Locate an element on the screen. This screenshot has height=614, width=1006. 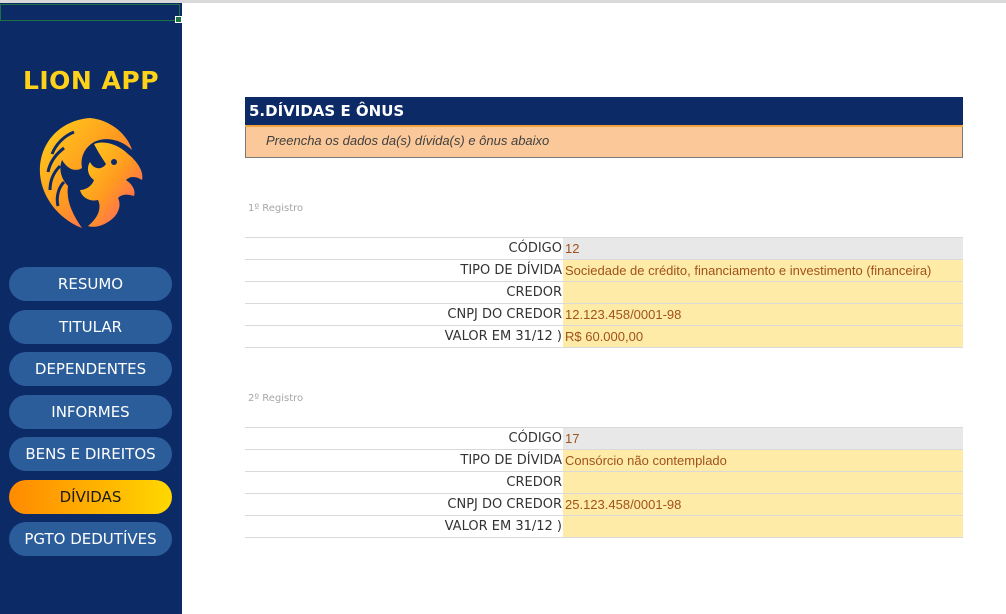
table-row: TIPO DE DÍVIDA Consórcio não contemplado is located at coordinates (604, 460).